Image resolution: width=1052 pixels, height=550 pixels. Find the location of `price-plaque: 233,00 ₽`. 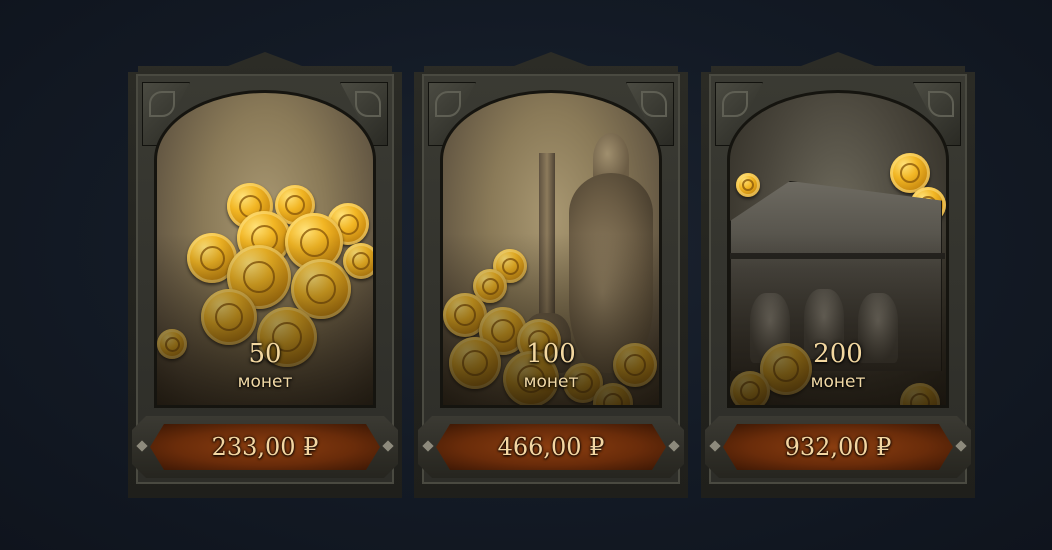

price-plaque: 233,00 ₽ is located at coordinates (265, 447).